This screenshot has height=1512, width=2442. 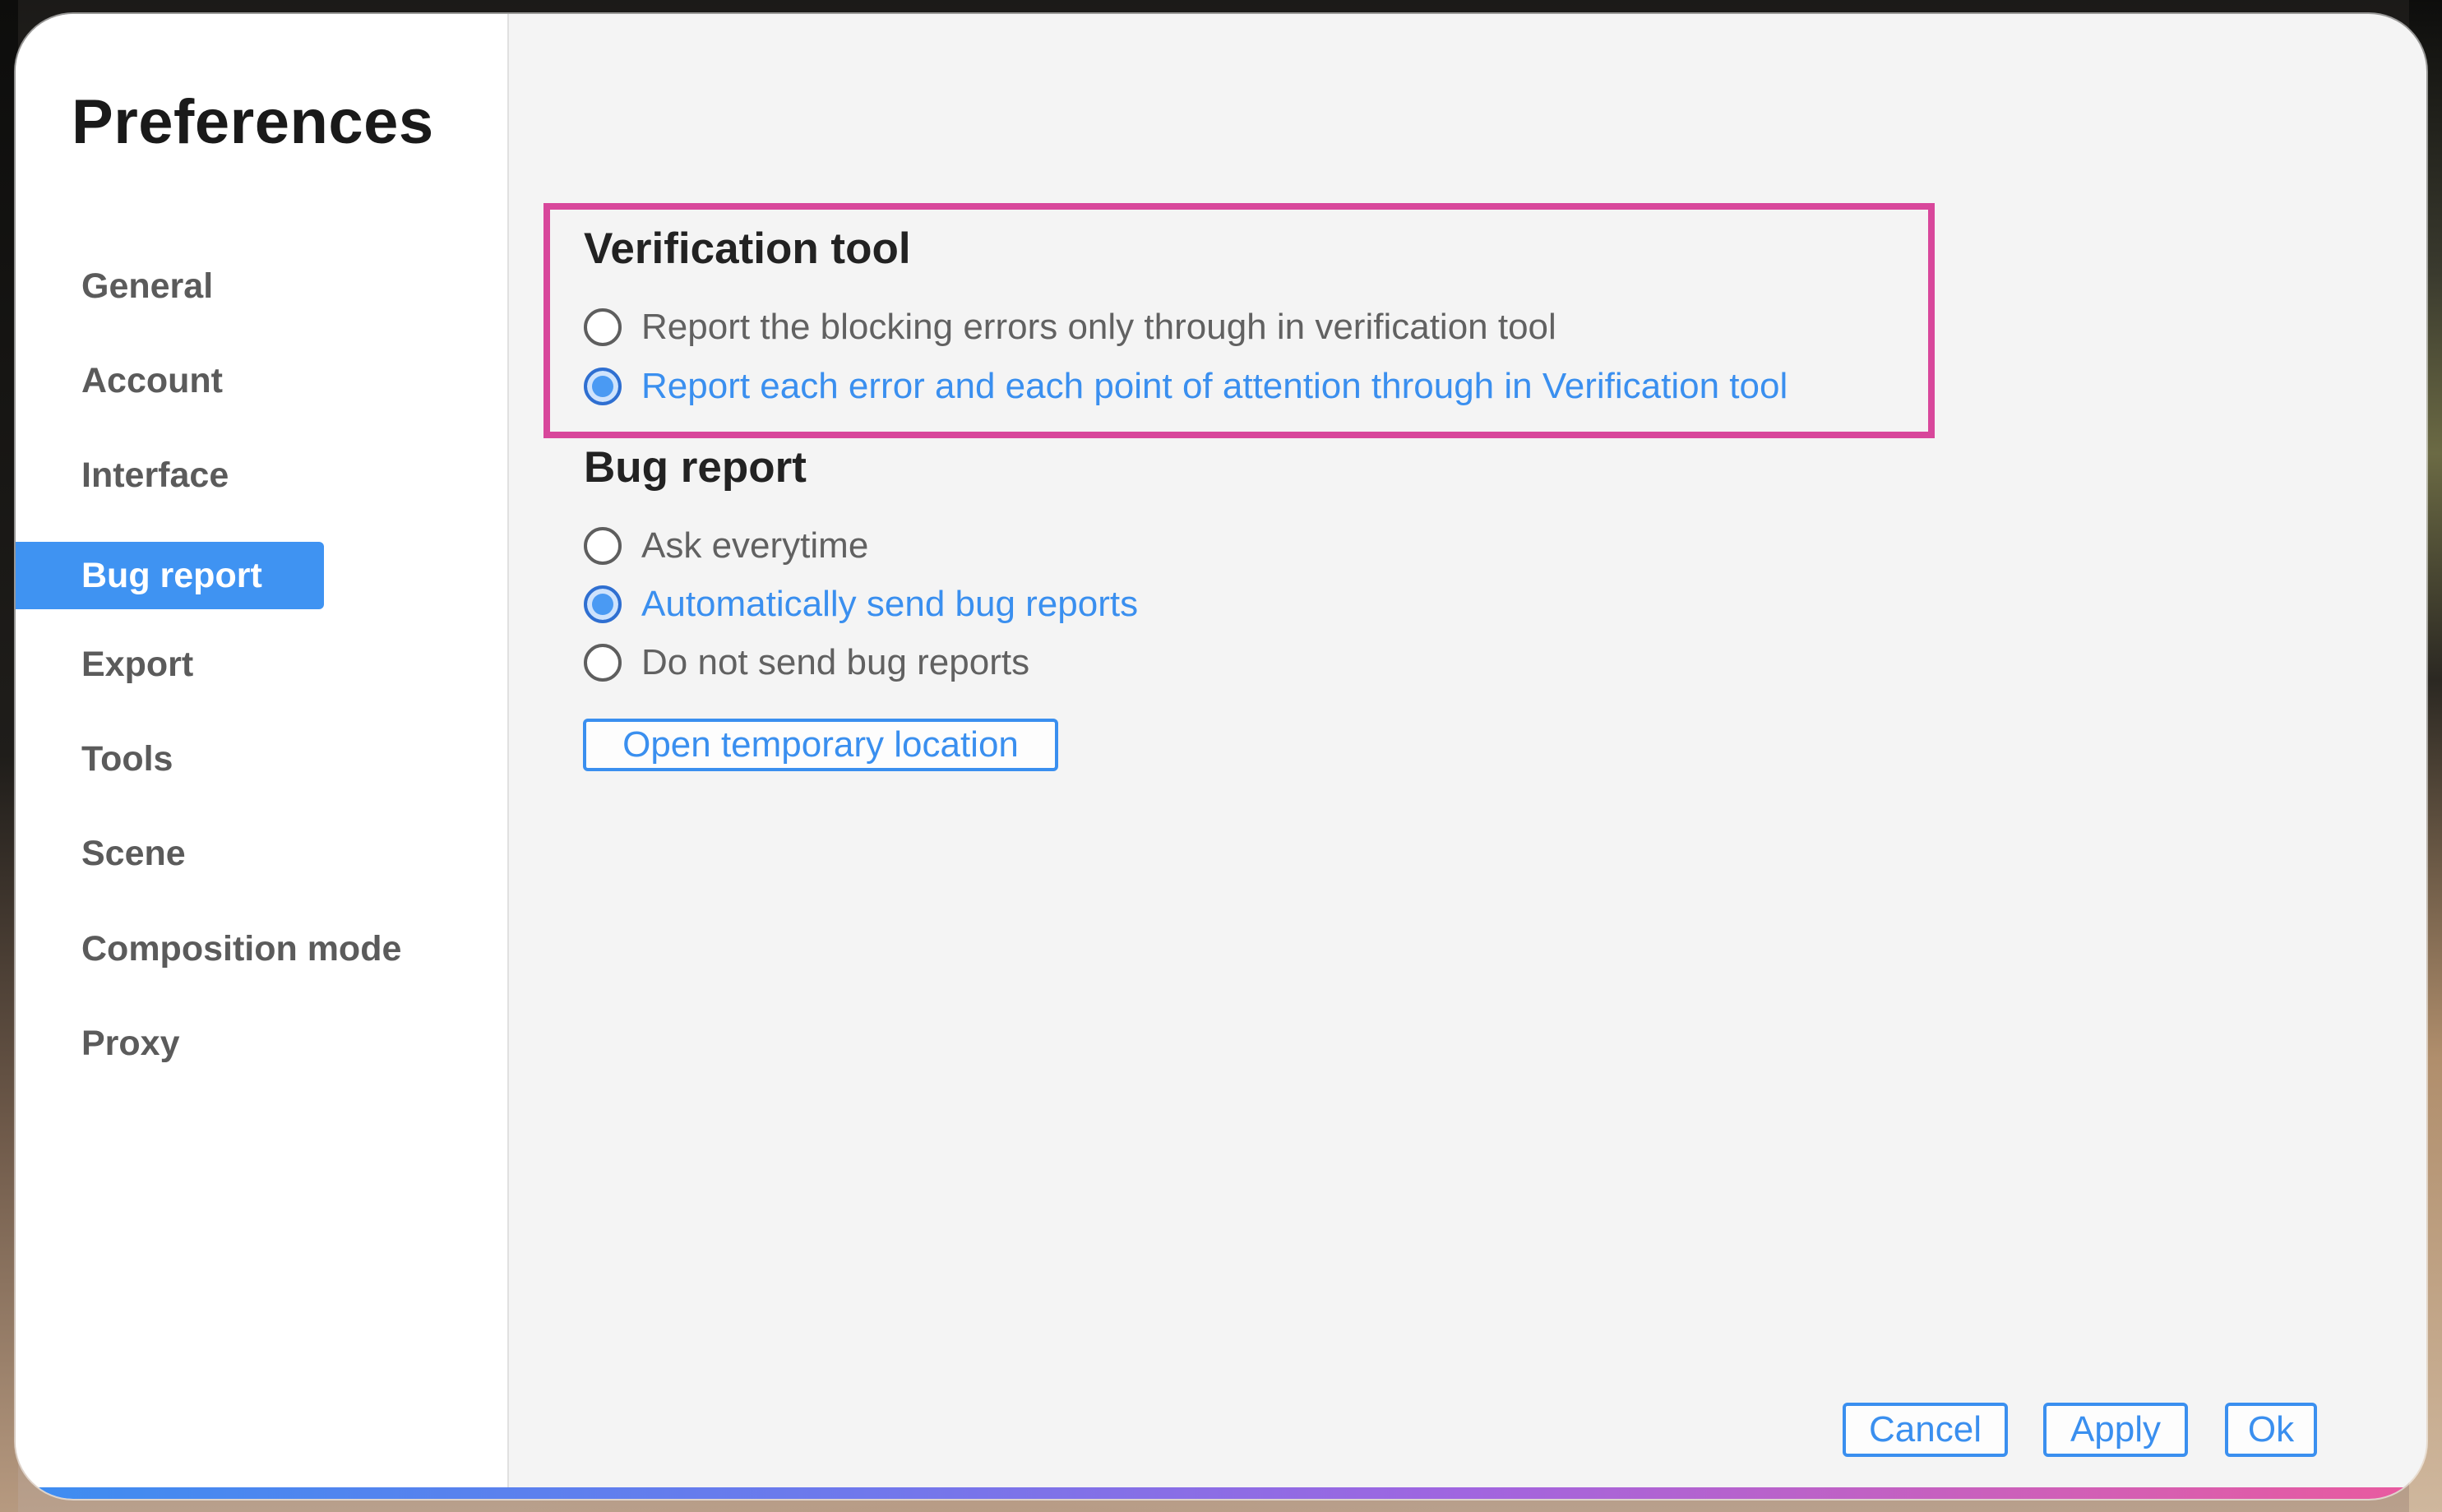 I want to click on sidebar-item-proxy: Proxy, so click(x=98, y=1043).